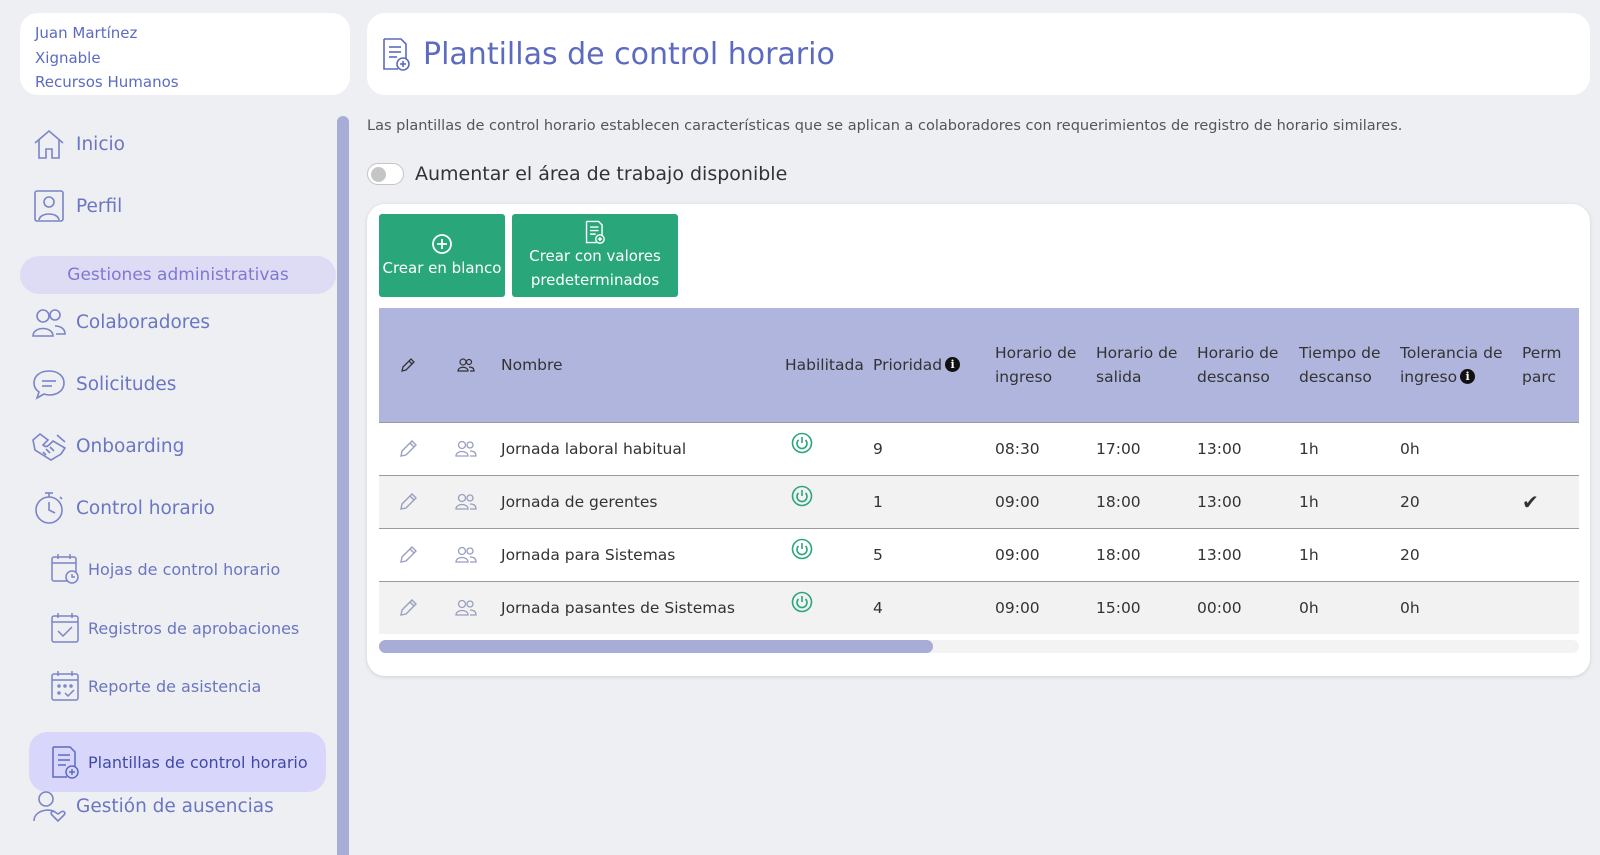 The image size is (1600, 855). Describe the element at coordinates (1137, 352) in the screenshot. I see `header-salida-1: Horario de` at that location.